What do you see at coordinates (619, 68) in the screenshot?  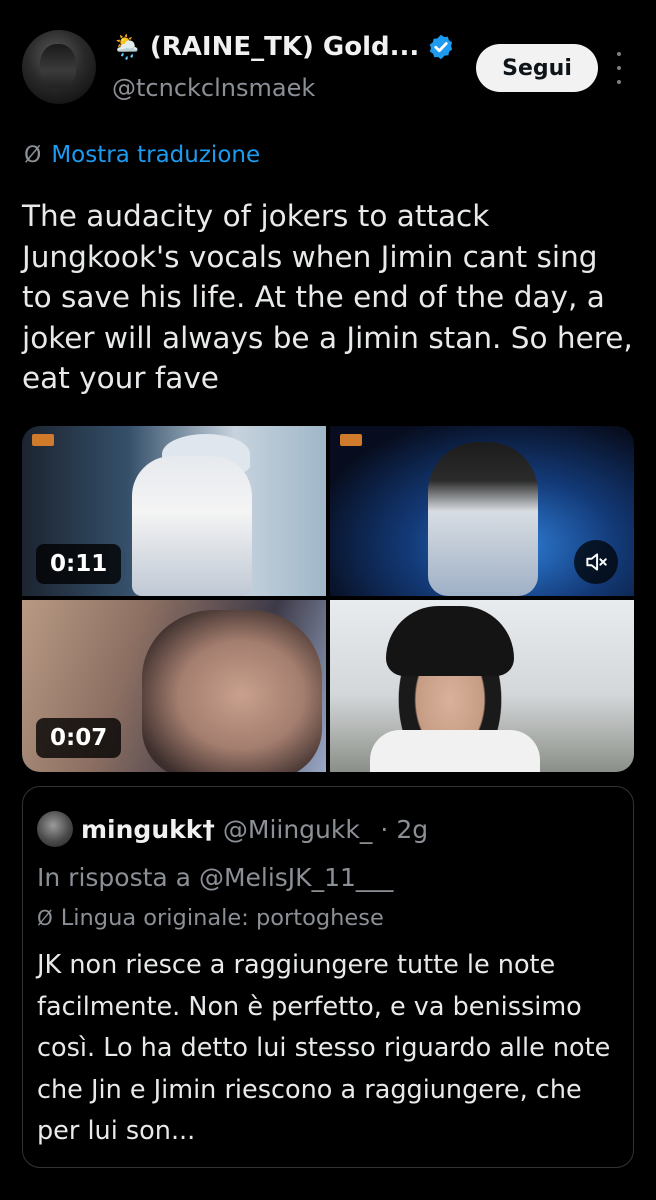 I see `more-options-icon` at bounding box center [619, 68].